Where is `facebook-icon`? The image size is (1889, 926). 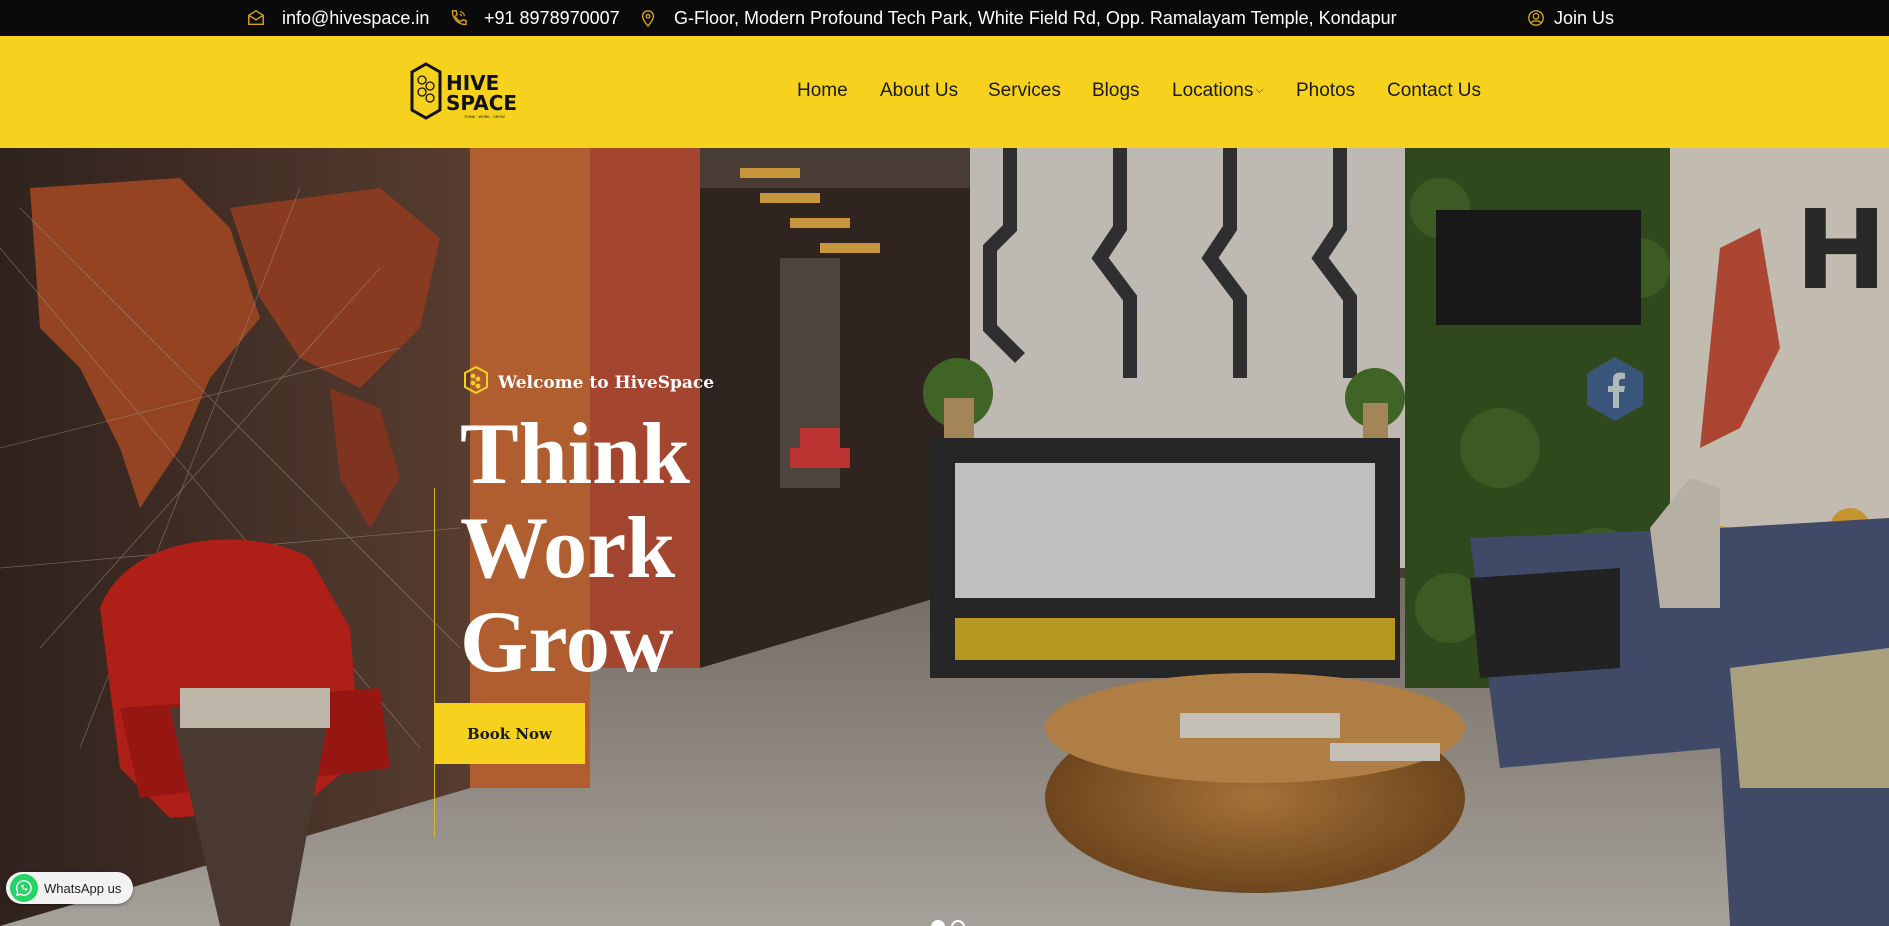
facebook-icon is located at coordinates (1615, 389).